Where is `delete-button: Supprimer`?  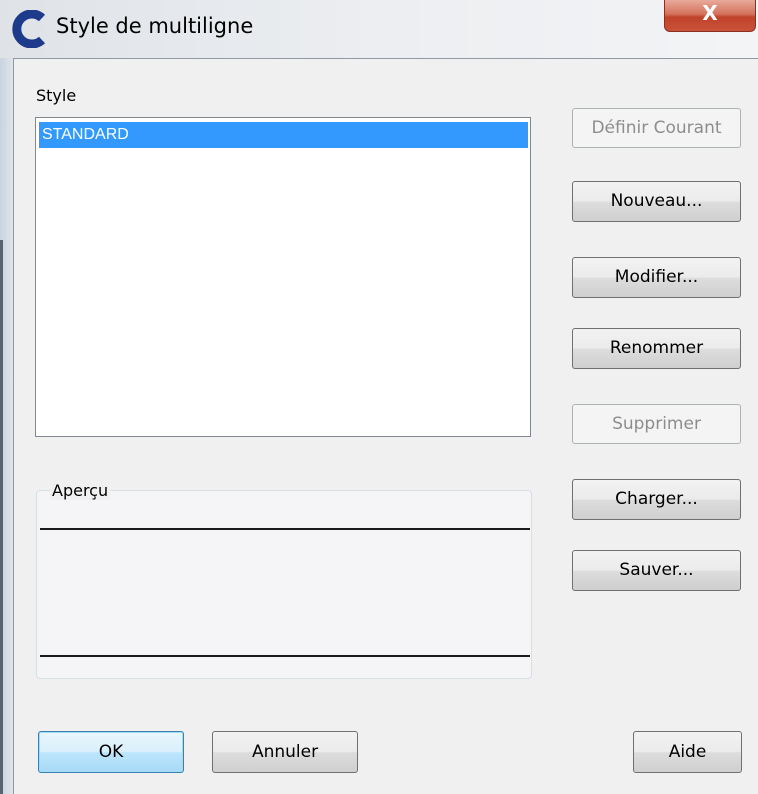
delete-button: Supprimer is located at coordinates (656, 424).